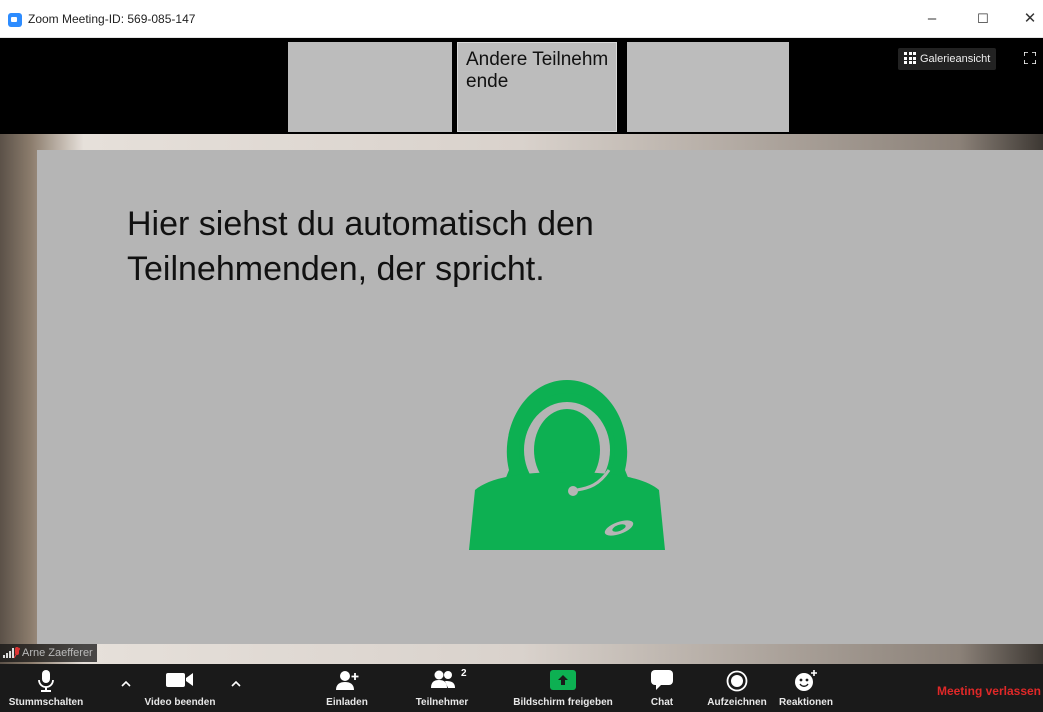 Image resolution: width=1043 pixels, height=712 pixels. What do you see at coordinates (806, 680) in the screenshot?
I see `smiley-add-icon` at bounding box center [806, 680].